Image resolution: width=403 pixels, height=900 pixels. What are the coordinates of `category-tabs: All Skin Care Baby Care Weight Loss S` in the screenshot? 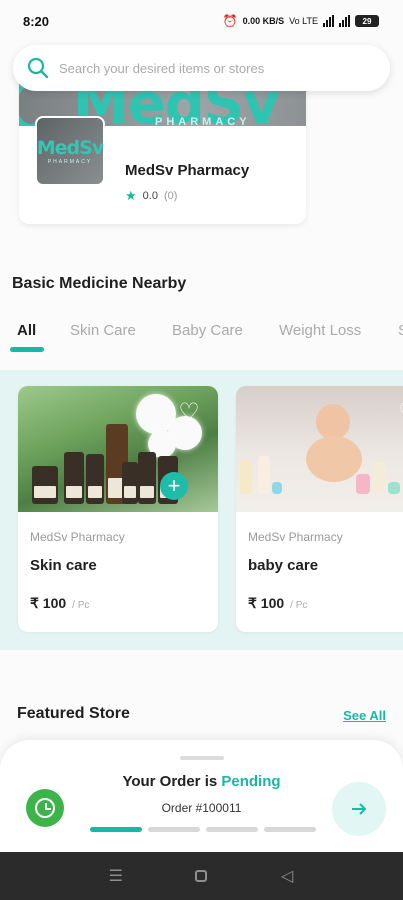 It's located at (201, 338).